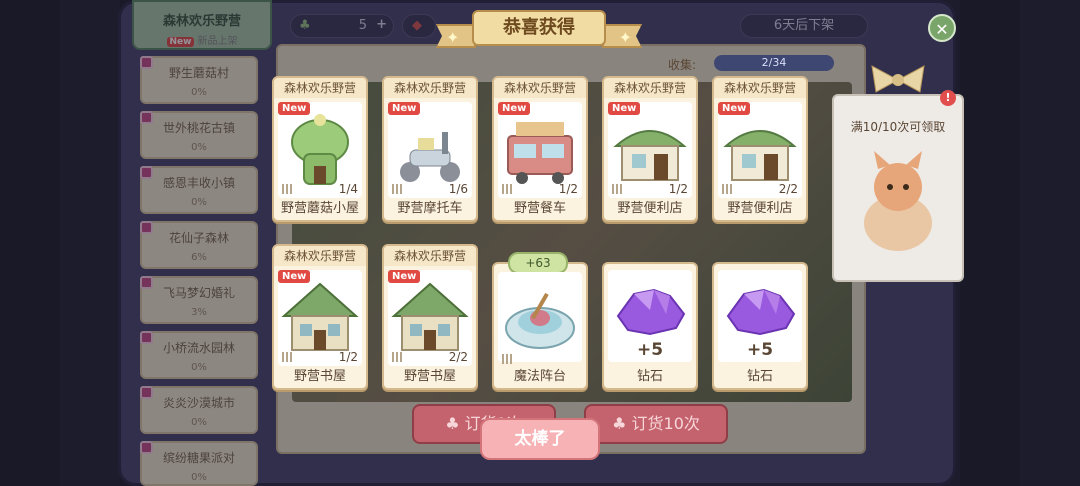  What do you see at coordinates (430, 149) in the screenshot?
I see `reward-card: 森林欢乐野营 New 1/6 野营摩托车` at bounding box center [430, 149].